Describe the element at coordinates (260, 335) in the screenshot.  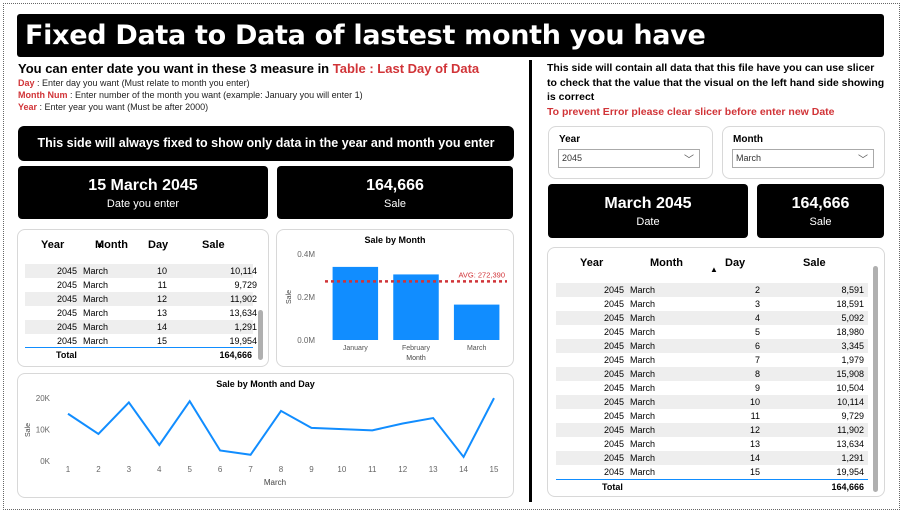
I see `vertical-scrollbar` at that location.